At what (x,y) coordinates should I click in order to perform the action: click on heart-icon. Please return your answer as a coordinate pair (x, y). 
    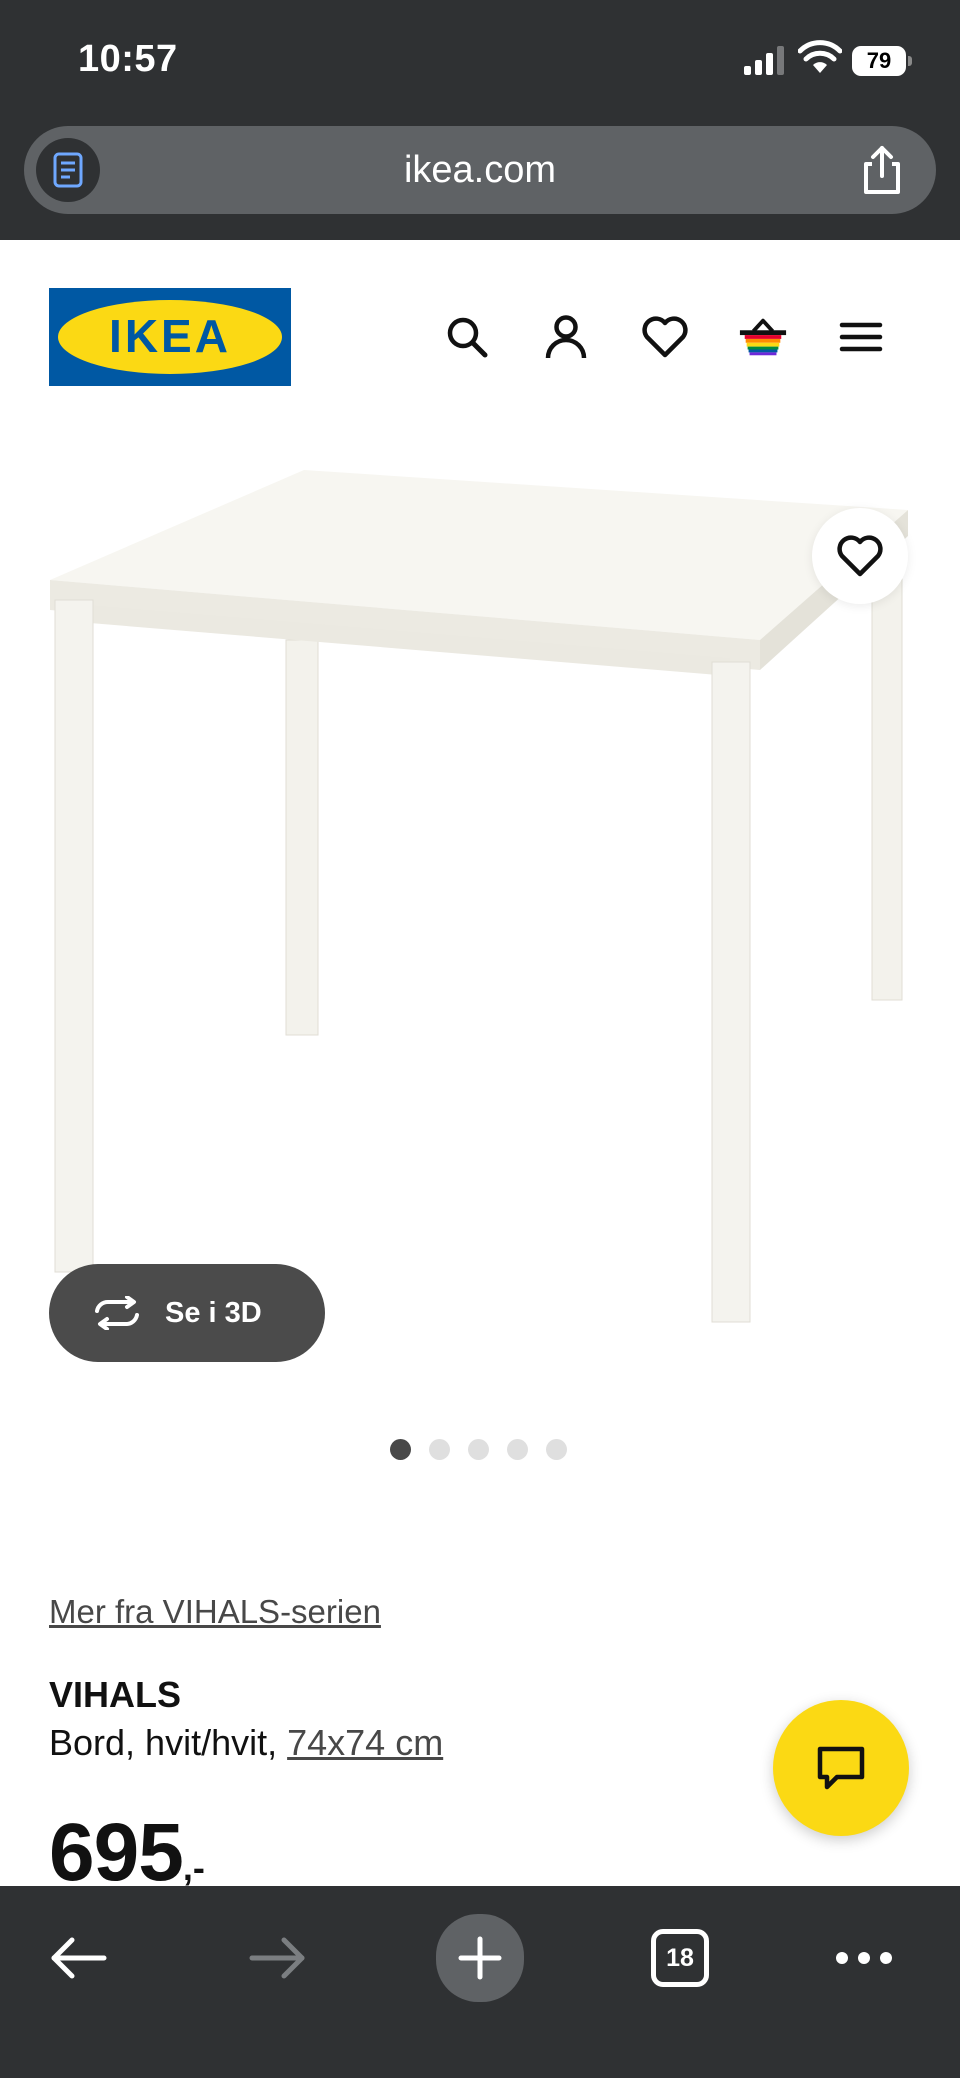
    Looking at the image, I should click on (860, 556).